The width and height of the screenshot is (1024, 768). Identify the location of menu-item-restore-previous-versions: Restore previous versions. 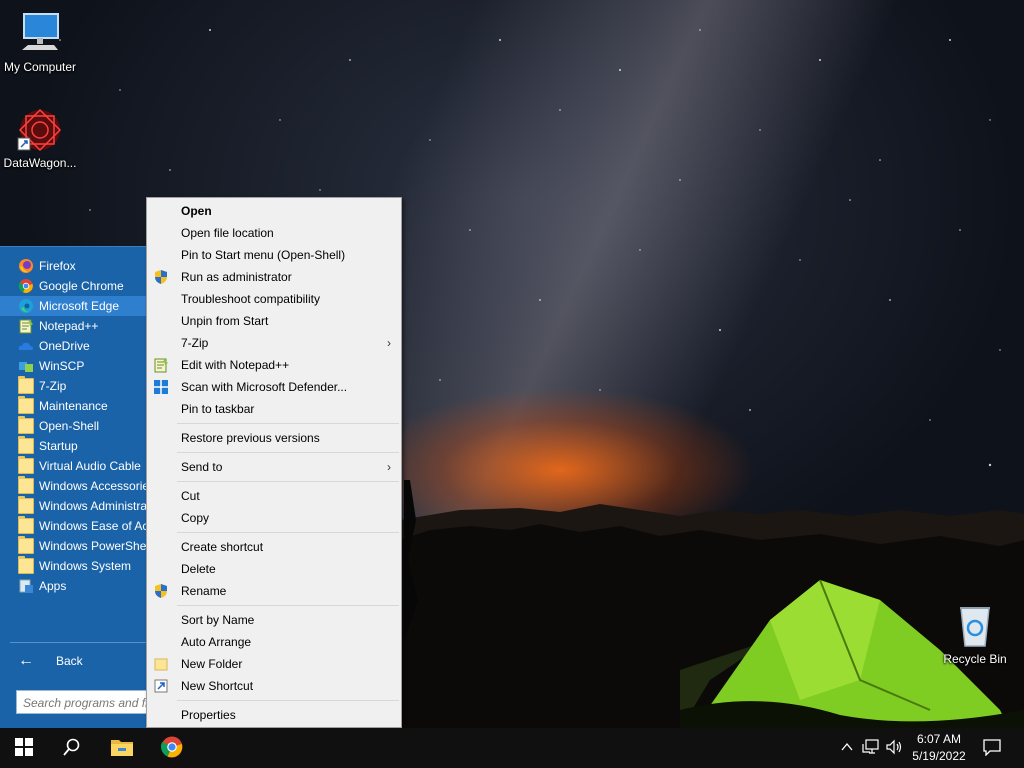
(274, 438).